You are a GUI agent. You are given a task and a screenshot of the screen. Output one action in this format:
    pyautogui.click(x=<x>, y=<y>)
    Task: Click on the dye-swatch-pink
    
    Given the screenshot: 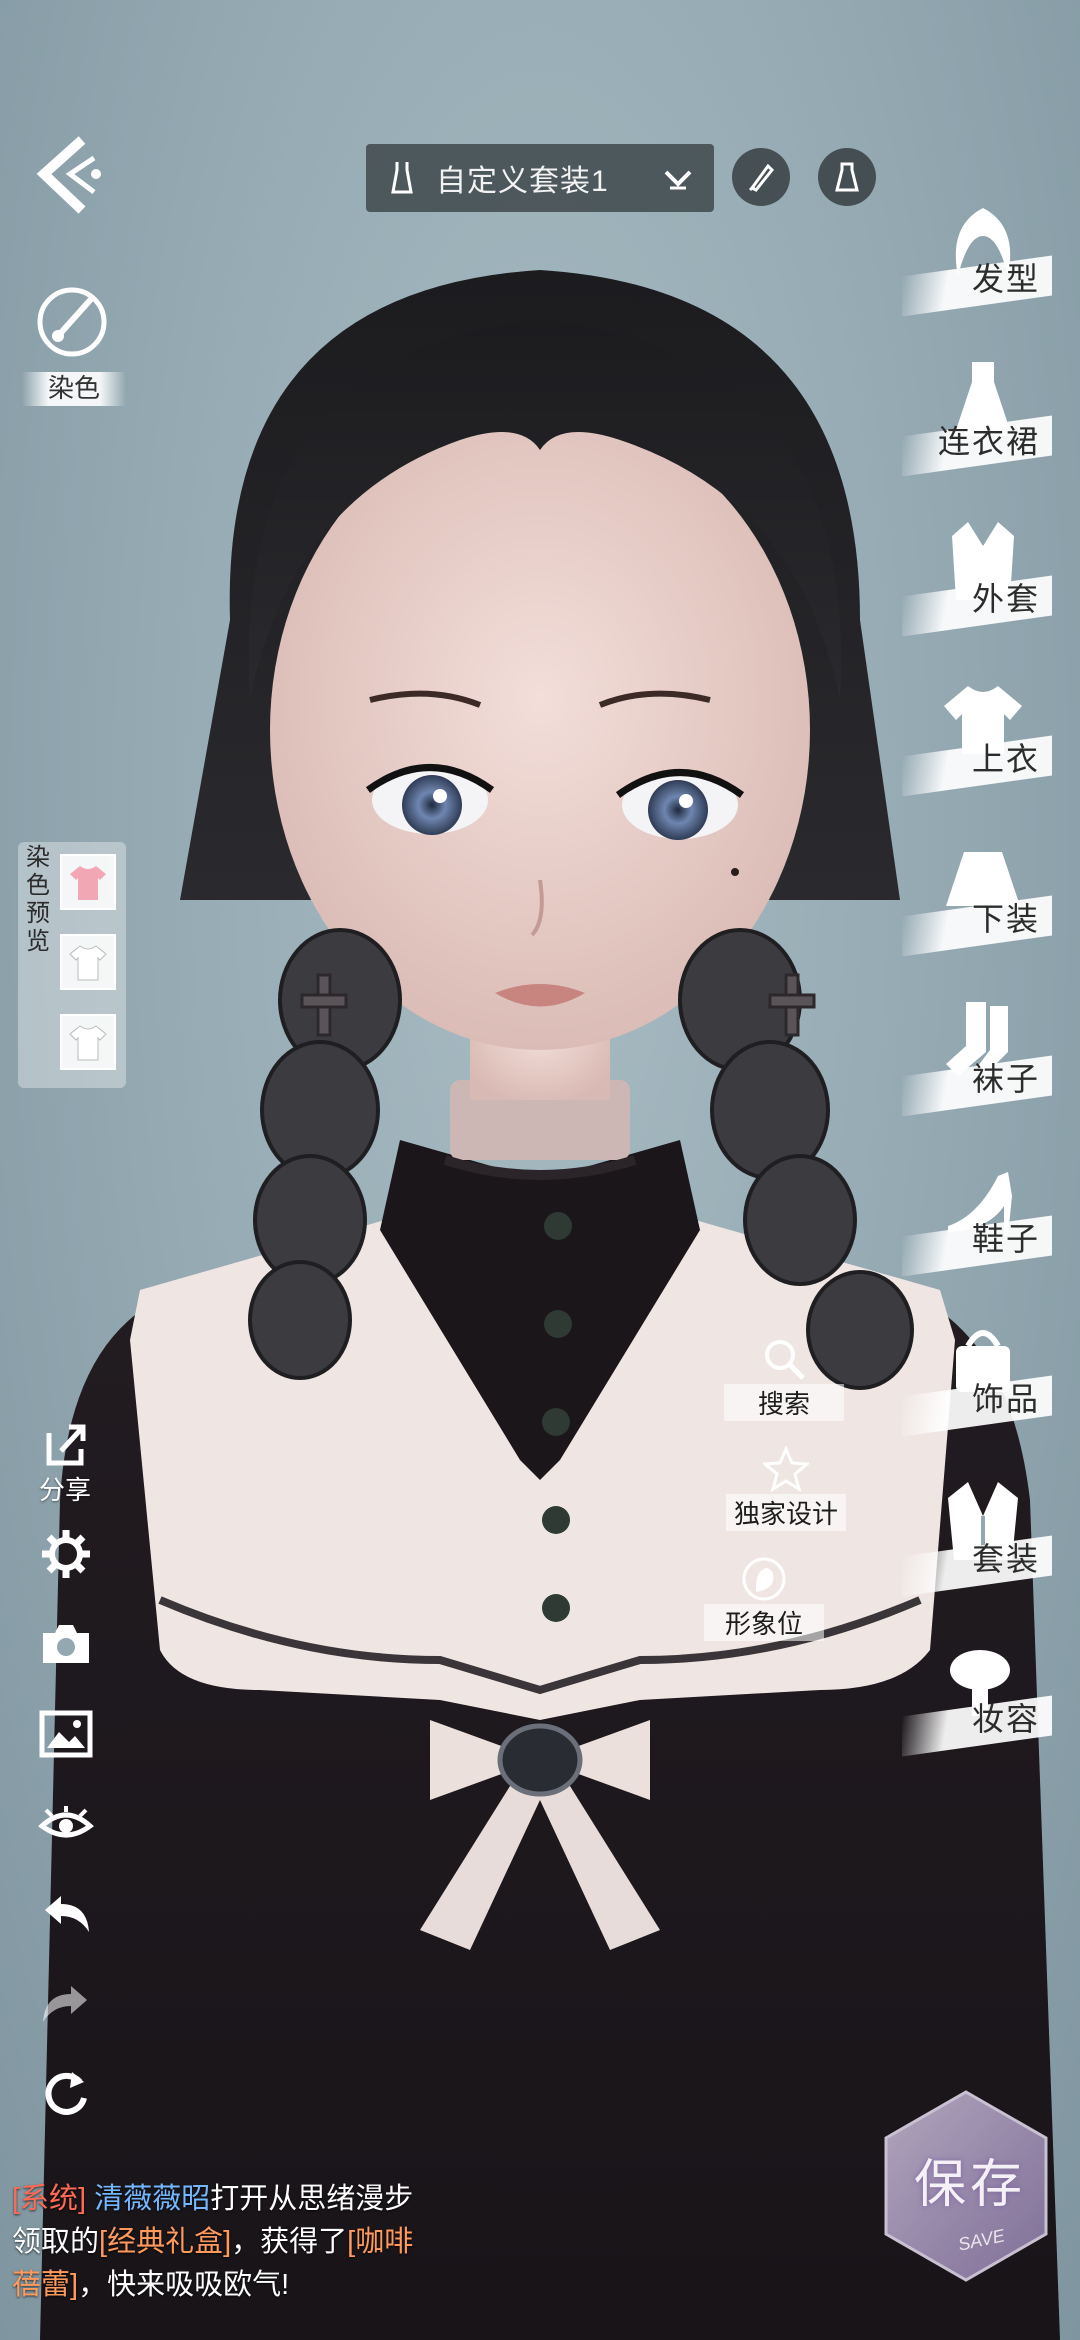 What is the action you would take?
    pyautogui.click(x=88, y=882)
    